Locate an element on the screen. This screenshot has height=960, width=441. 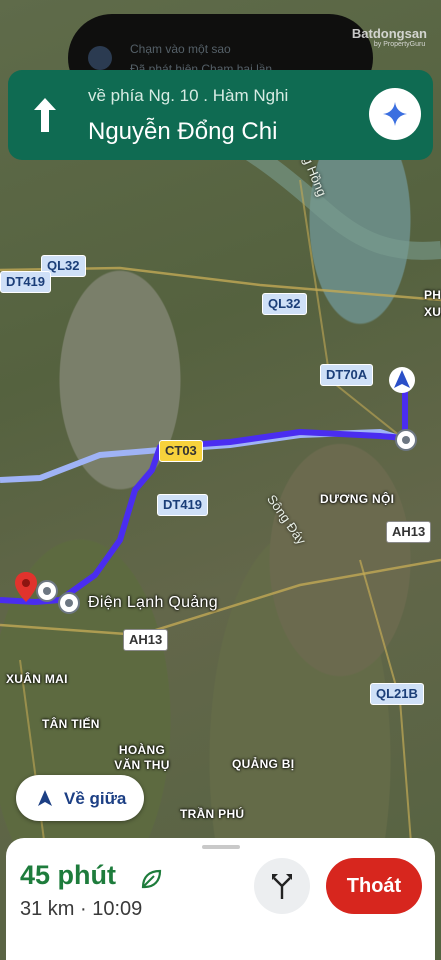
drag-handle is located at coordinates (221, 847).